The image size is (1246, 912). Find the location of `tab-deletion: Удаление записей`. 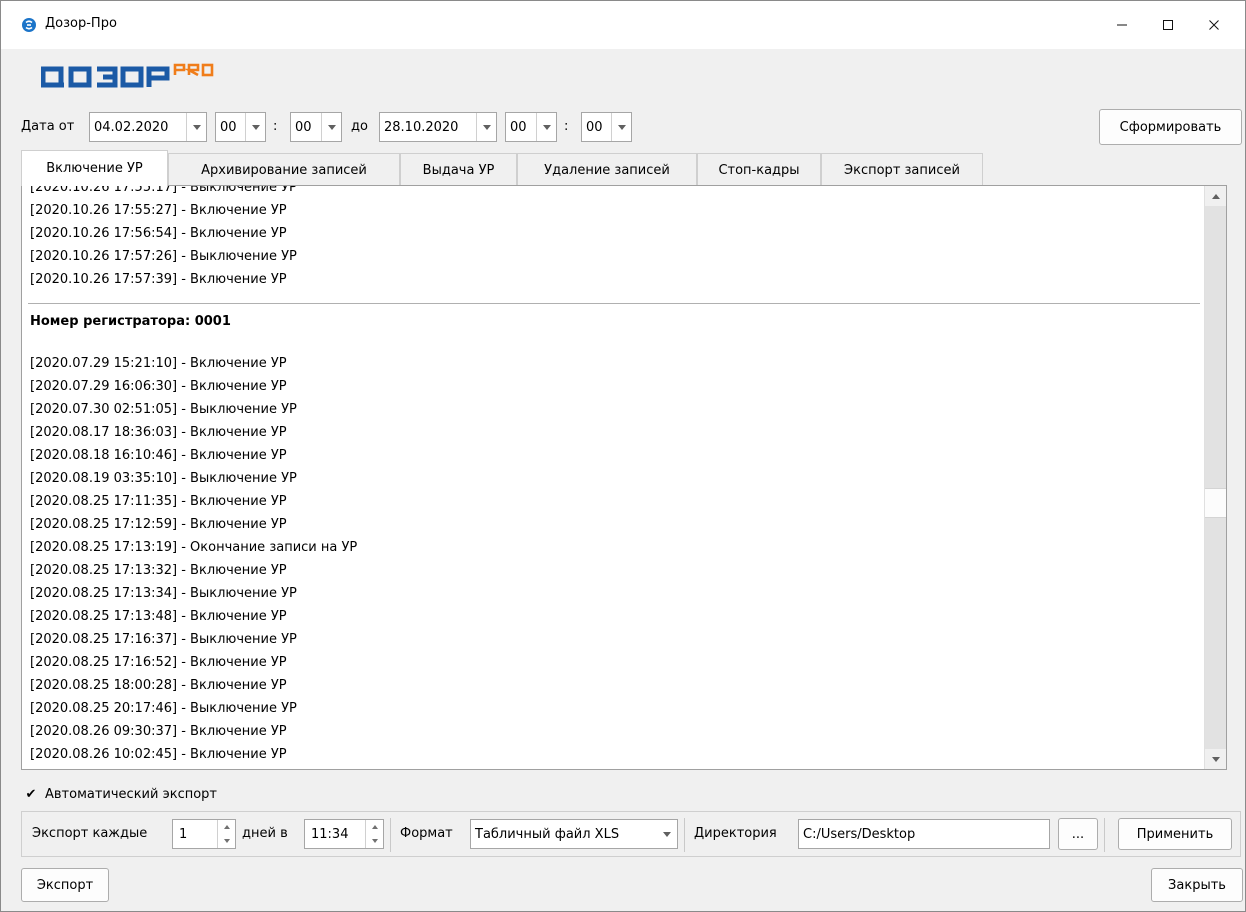

tab-deletion: Удаление записей is located at coordinates (607, 169).